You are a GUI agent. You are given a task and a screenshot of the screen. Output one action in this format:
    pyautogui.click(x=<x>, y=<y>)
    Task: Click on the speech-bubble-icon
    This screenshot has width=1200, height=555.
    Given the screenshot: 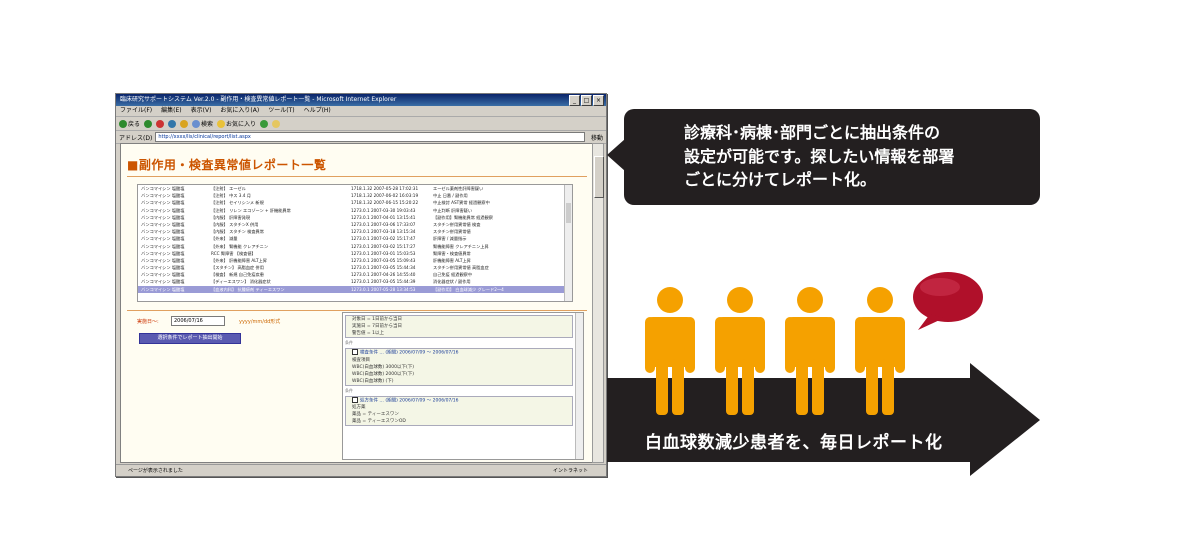 What is the action you would take?
    pyautogui.click(x=948, y=301)
    